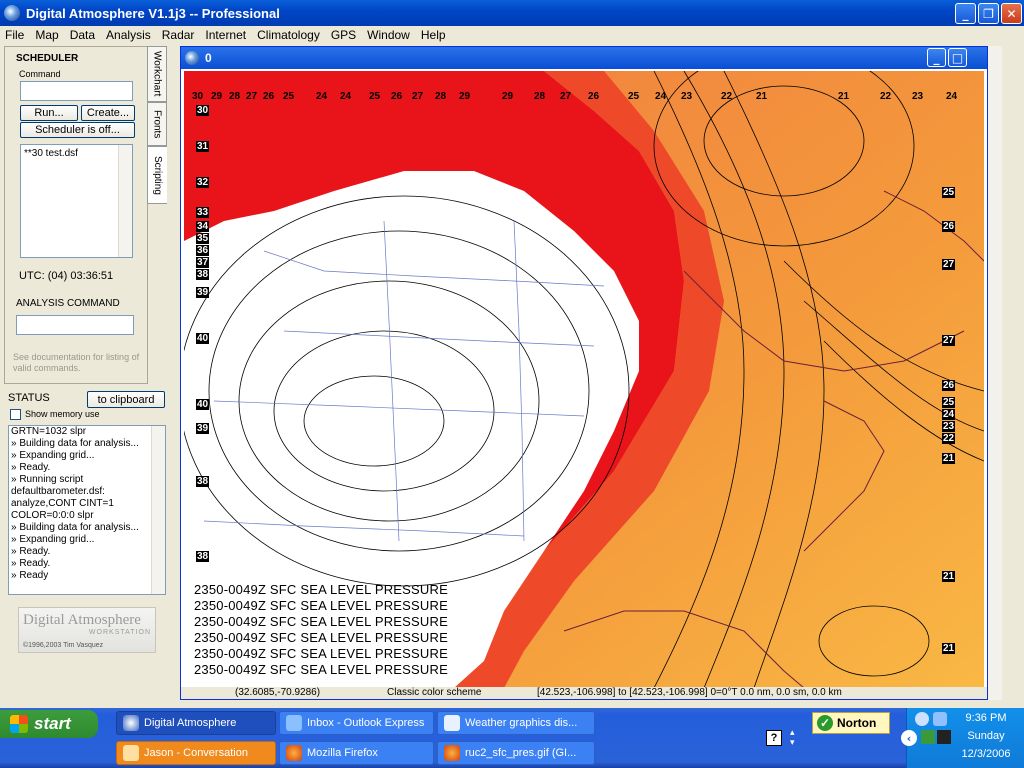 Image resolution: width=1024 pixels, height=768 pixels. I want to click on close-button: ✕, so click(1011, 13).